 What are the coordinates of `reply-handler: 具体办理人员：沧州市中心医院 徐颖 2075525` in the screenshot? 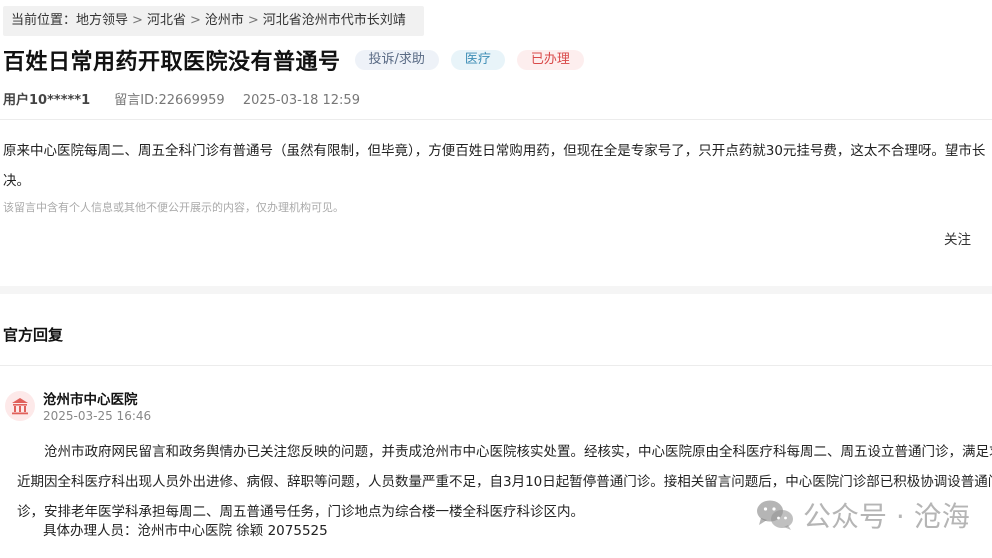 It's located at (185, 531).